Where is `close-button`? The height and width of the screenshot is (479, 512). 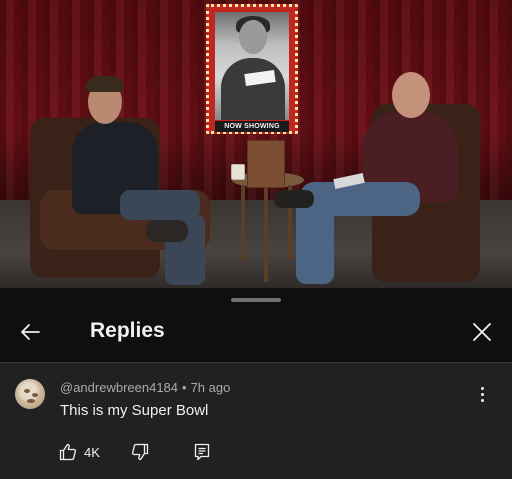
close-button is located at coordinates (482, 332).